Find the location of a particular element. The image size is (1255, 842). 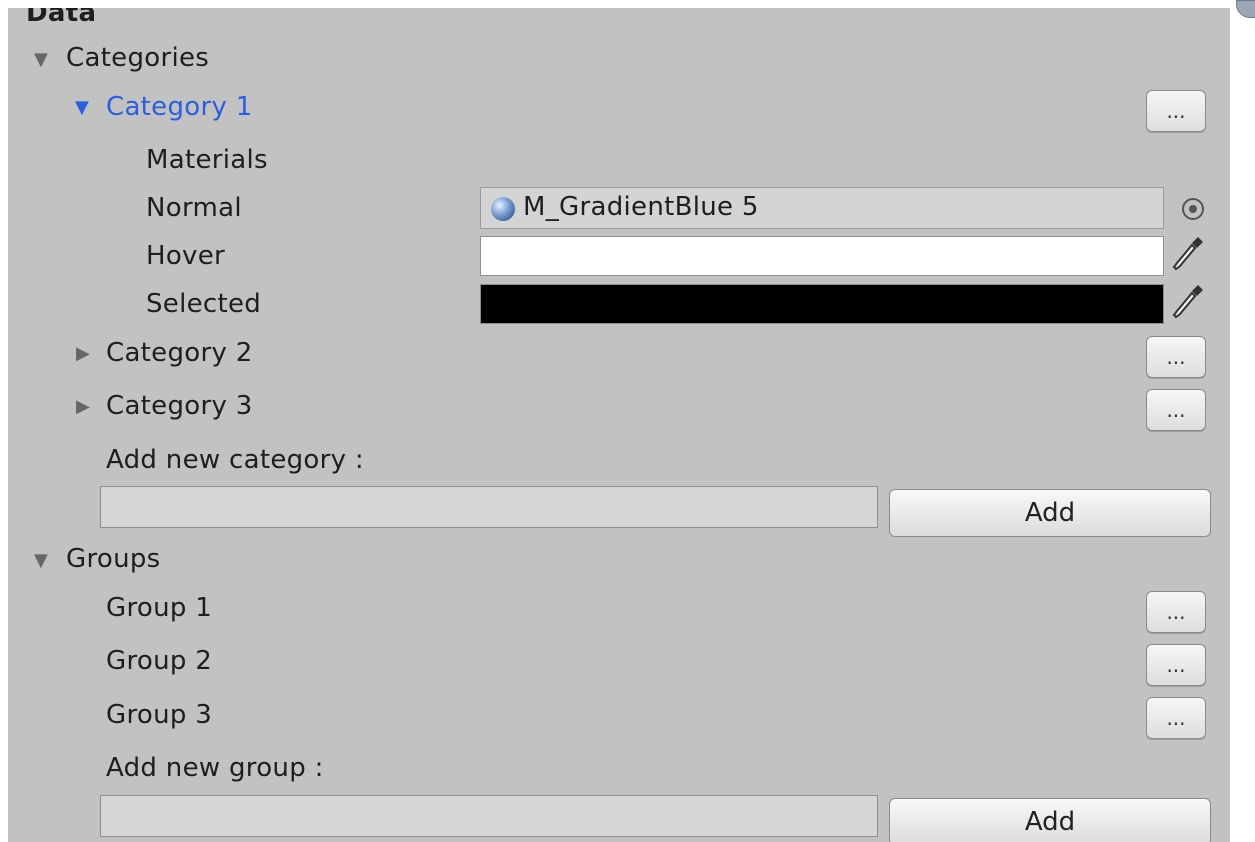

selected-color-field is located at coordinates (822, 304).